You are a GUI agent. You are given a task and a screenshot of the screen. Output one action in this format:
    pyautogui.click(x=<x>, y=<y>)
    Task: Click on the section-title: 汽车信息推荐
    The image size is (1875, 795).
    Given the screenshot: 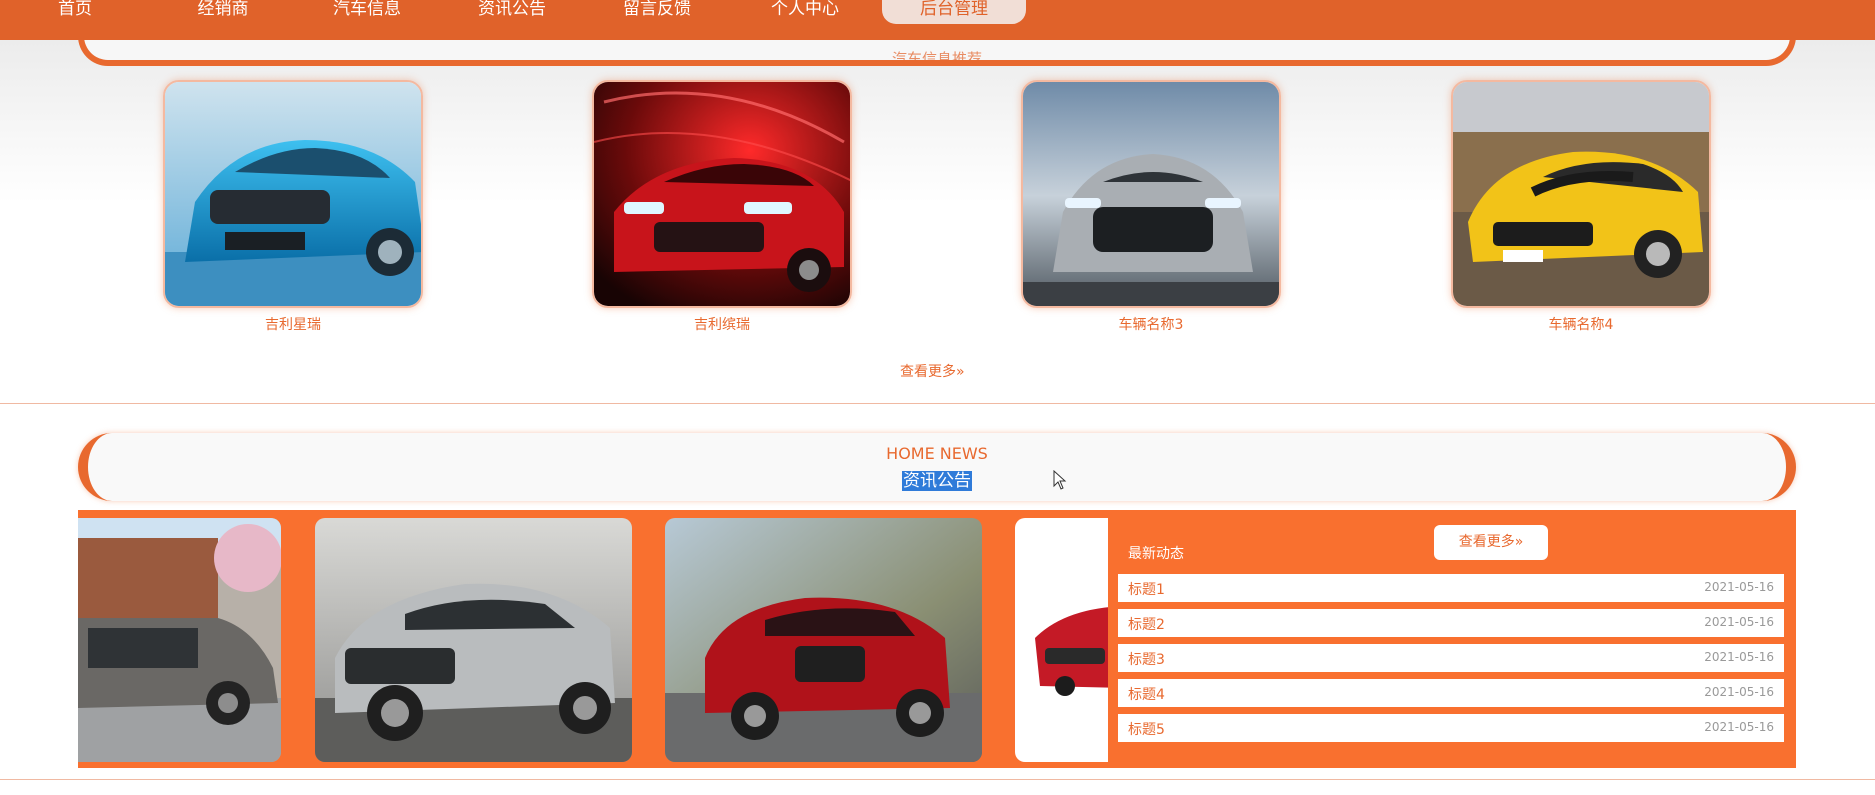 What is the action you would take?
    pyautogui.click(x=936, y=58)
    